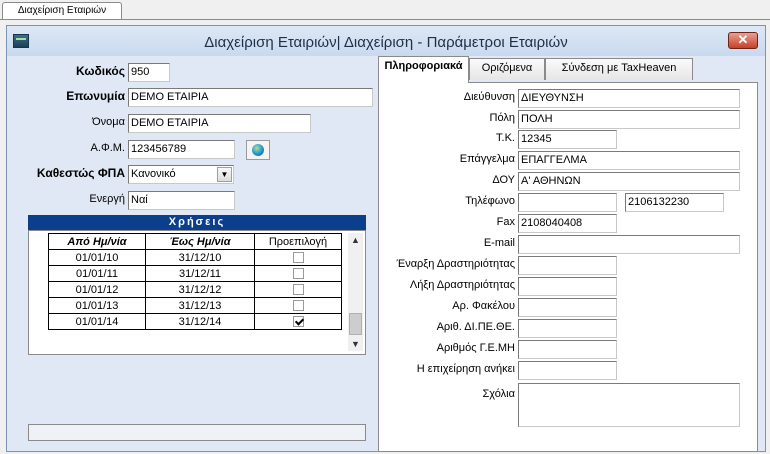 This screenshot has height=454, width=770. What do you see at coordinates (629, 119) in the screenshot?
I see `city-field: ΠΟΛΗ` at bounding box center [629, 119].